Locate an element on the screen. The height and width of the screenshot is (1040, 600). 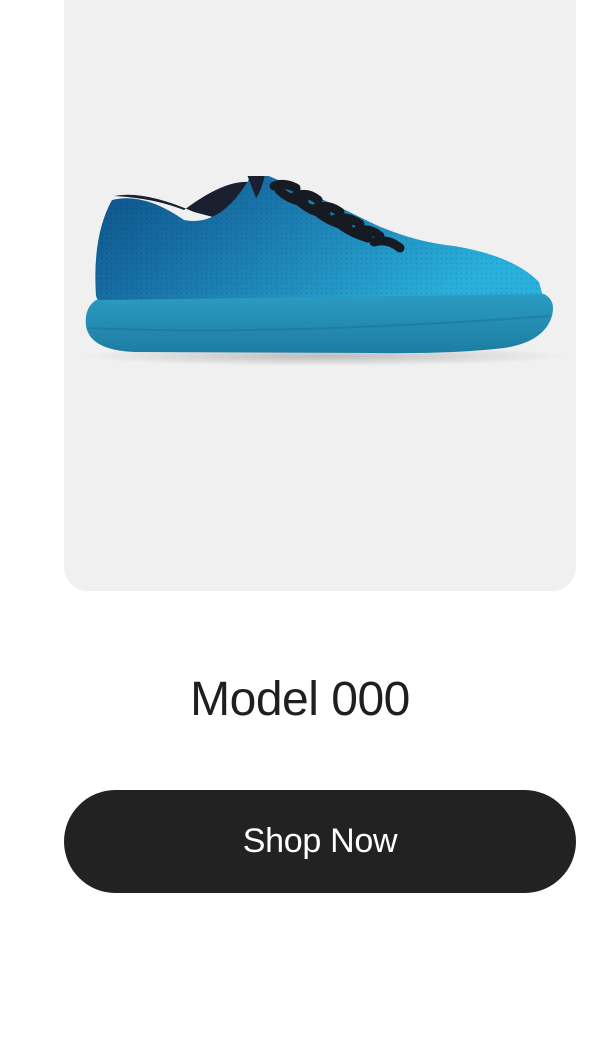
shop-now-button: Shop Now is located at coordinates (320, 841).